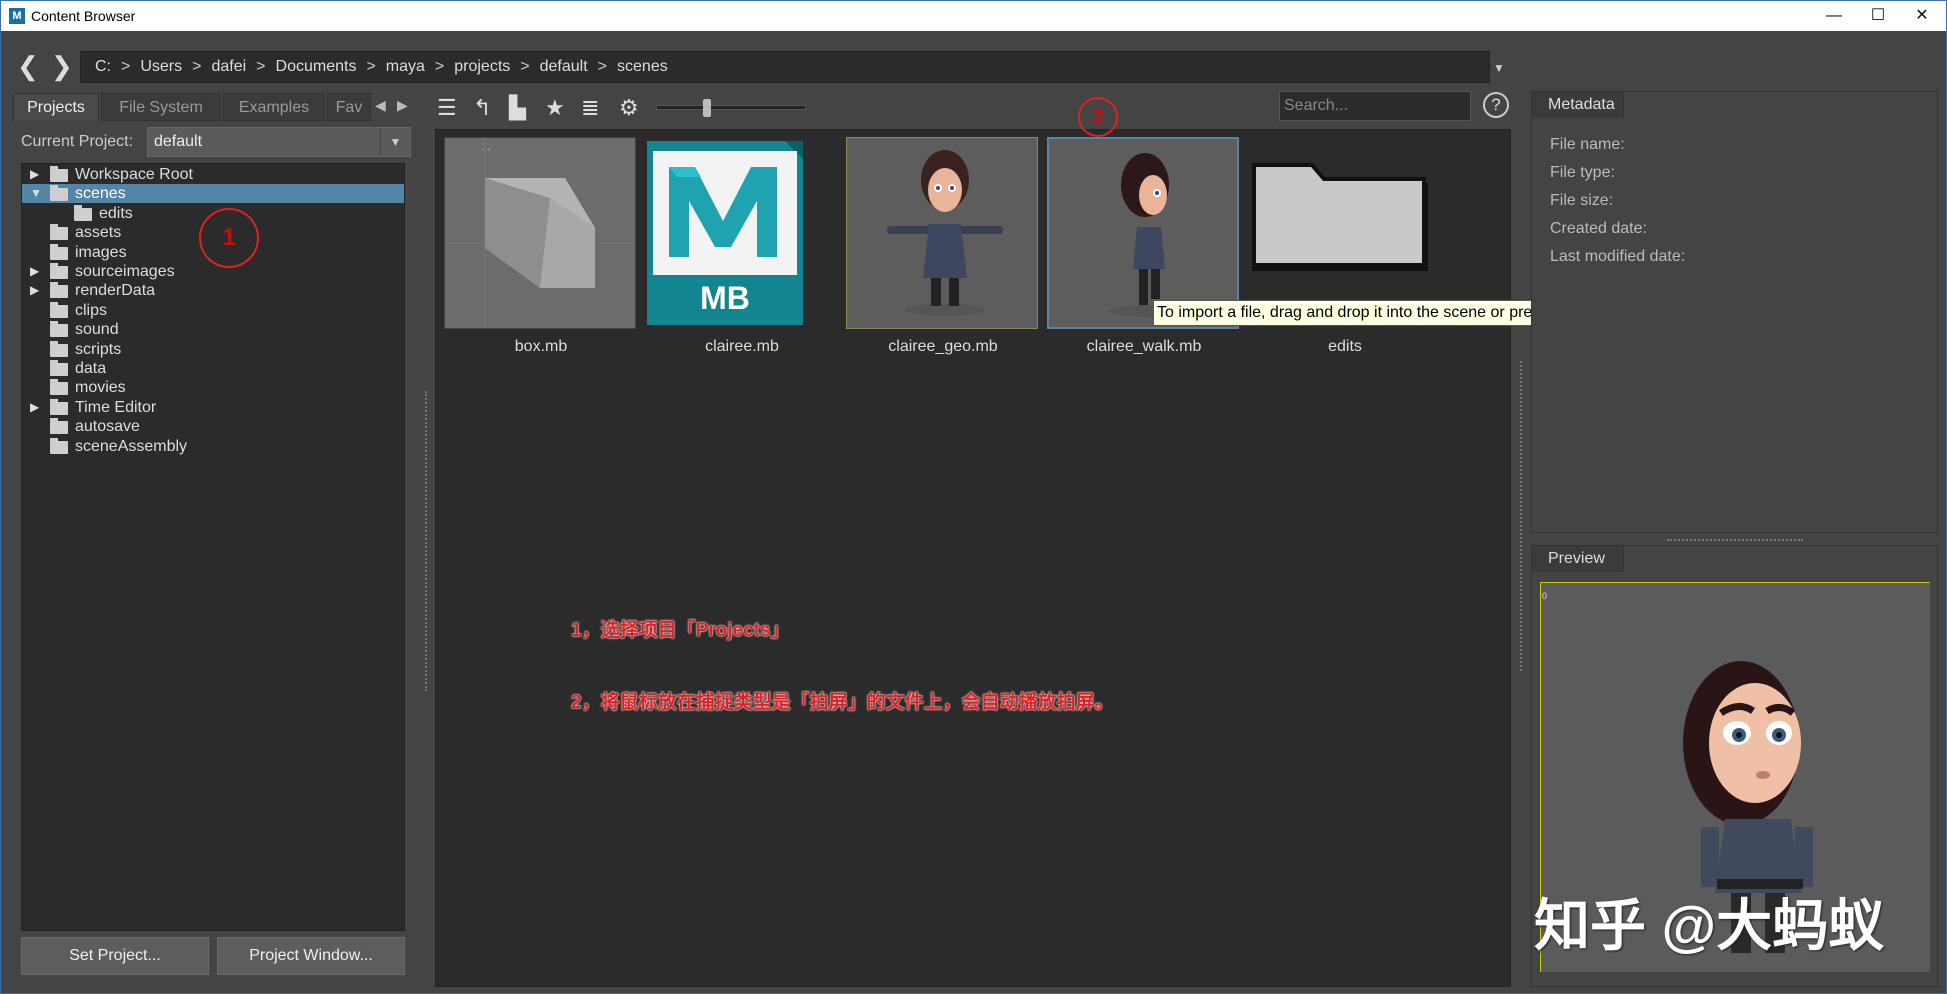  Describe the element at coordinates (36, 193) in the screenshot. I see `collapse-arrow-icon: ▼` at that location.